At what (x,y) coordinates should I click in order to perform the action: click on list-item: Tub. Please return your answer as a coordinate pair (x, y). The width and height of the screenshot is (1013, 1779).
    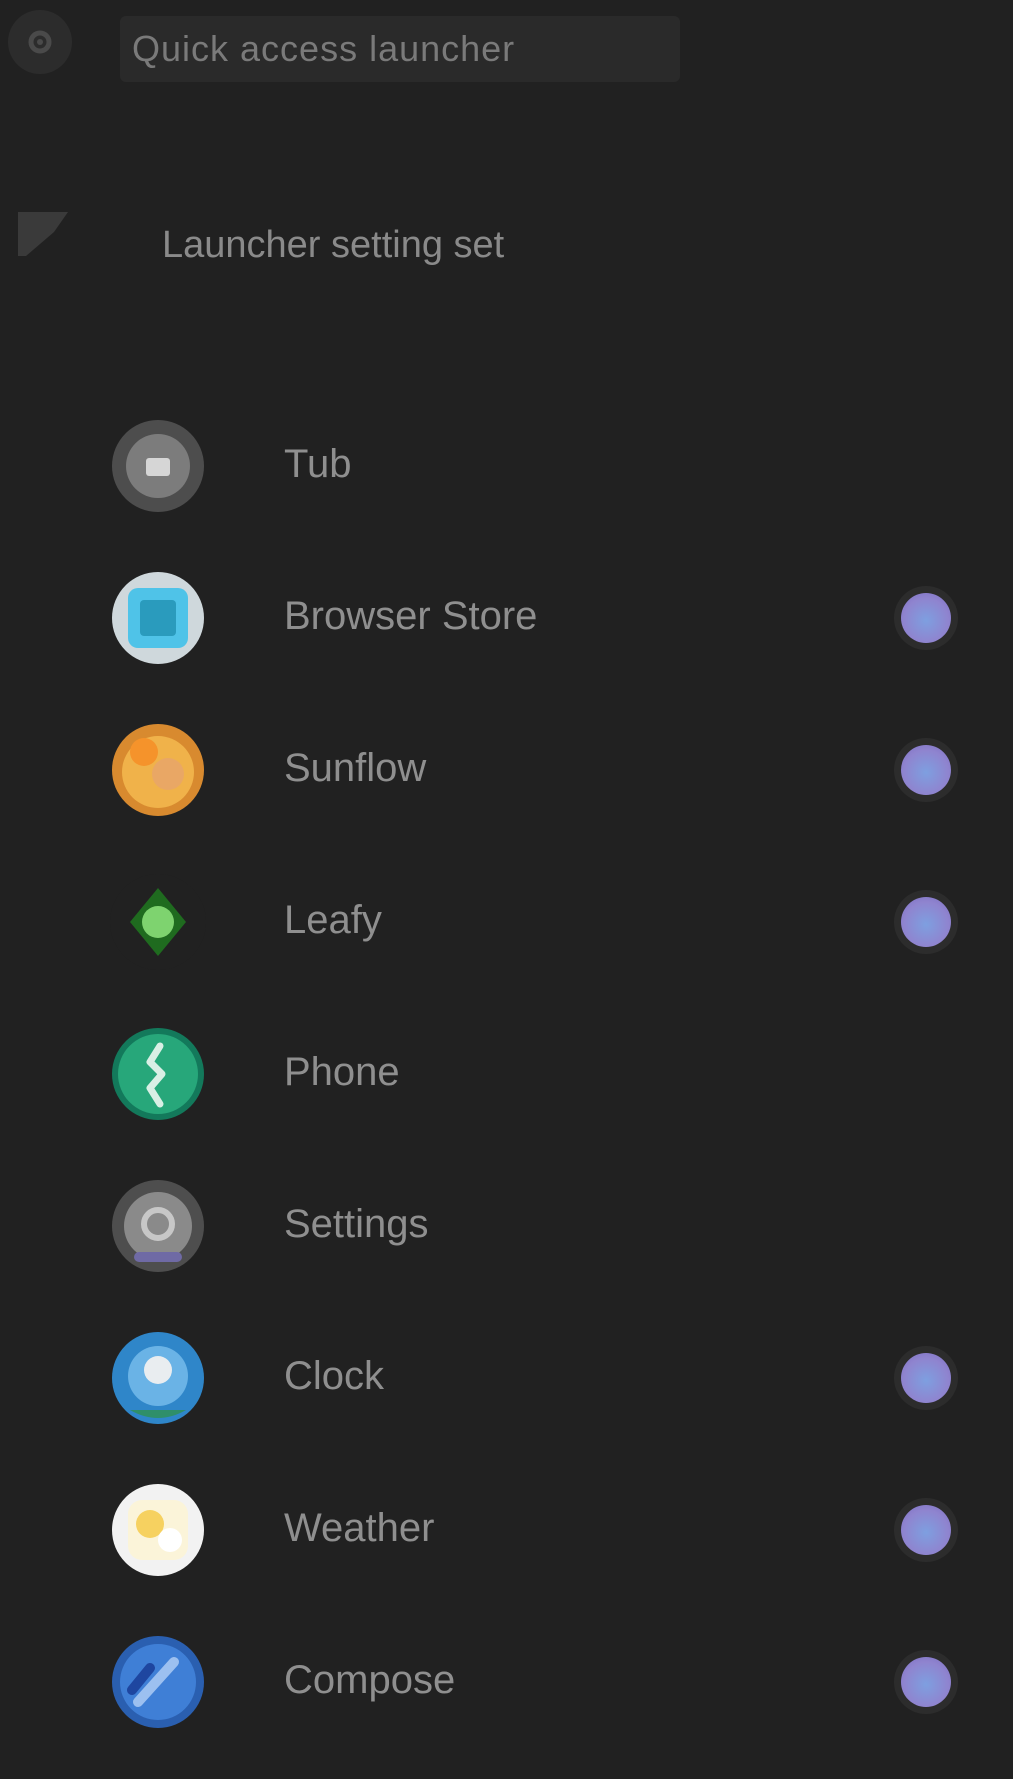
    Looking at the image, I should click on (506, 480).